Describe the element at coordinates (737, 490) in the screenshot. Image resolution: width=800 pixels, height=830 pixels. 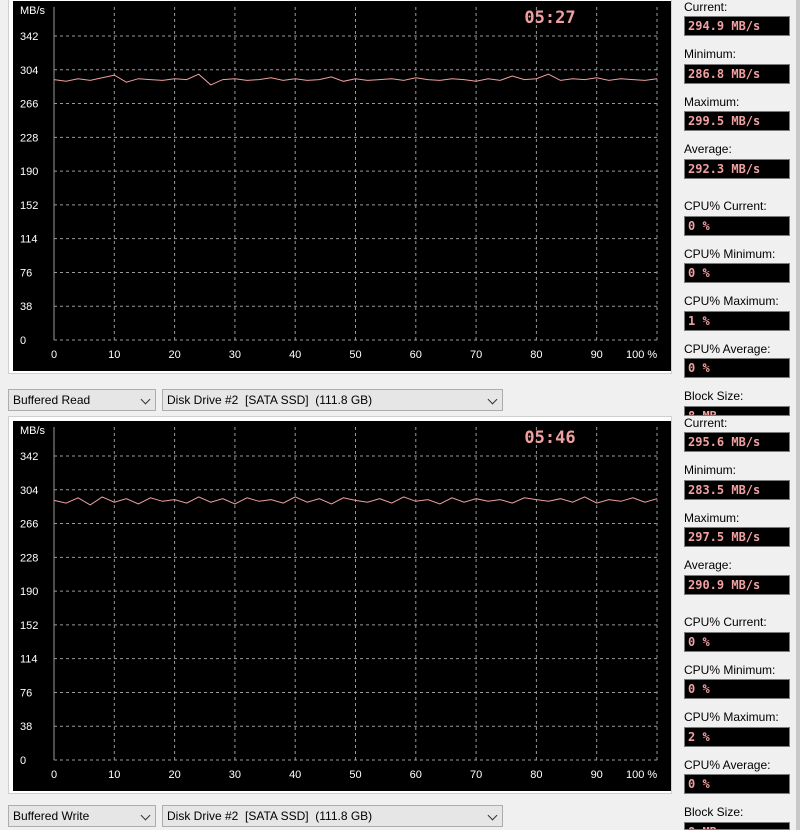
I see `minimum-value: 283.5 MB/s` at that location.